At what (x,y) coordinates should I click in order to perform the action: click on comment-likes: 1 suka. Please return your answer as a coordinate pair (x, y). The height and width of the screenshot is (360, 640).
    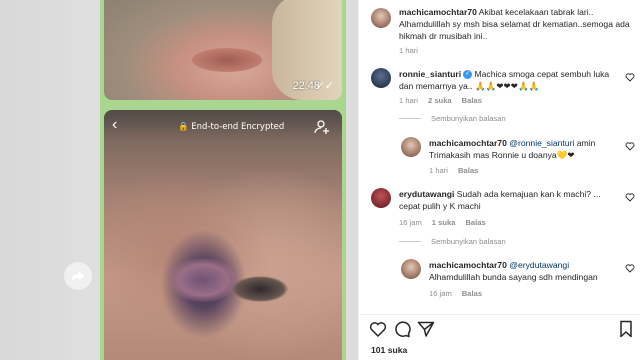
    Looking at the image, I should click on (444, 222).